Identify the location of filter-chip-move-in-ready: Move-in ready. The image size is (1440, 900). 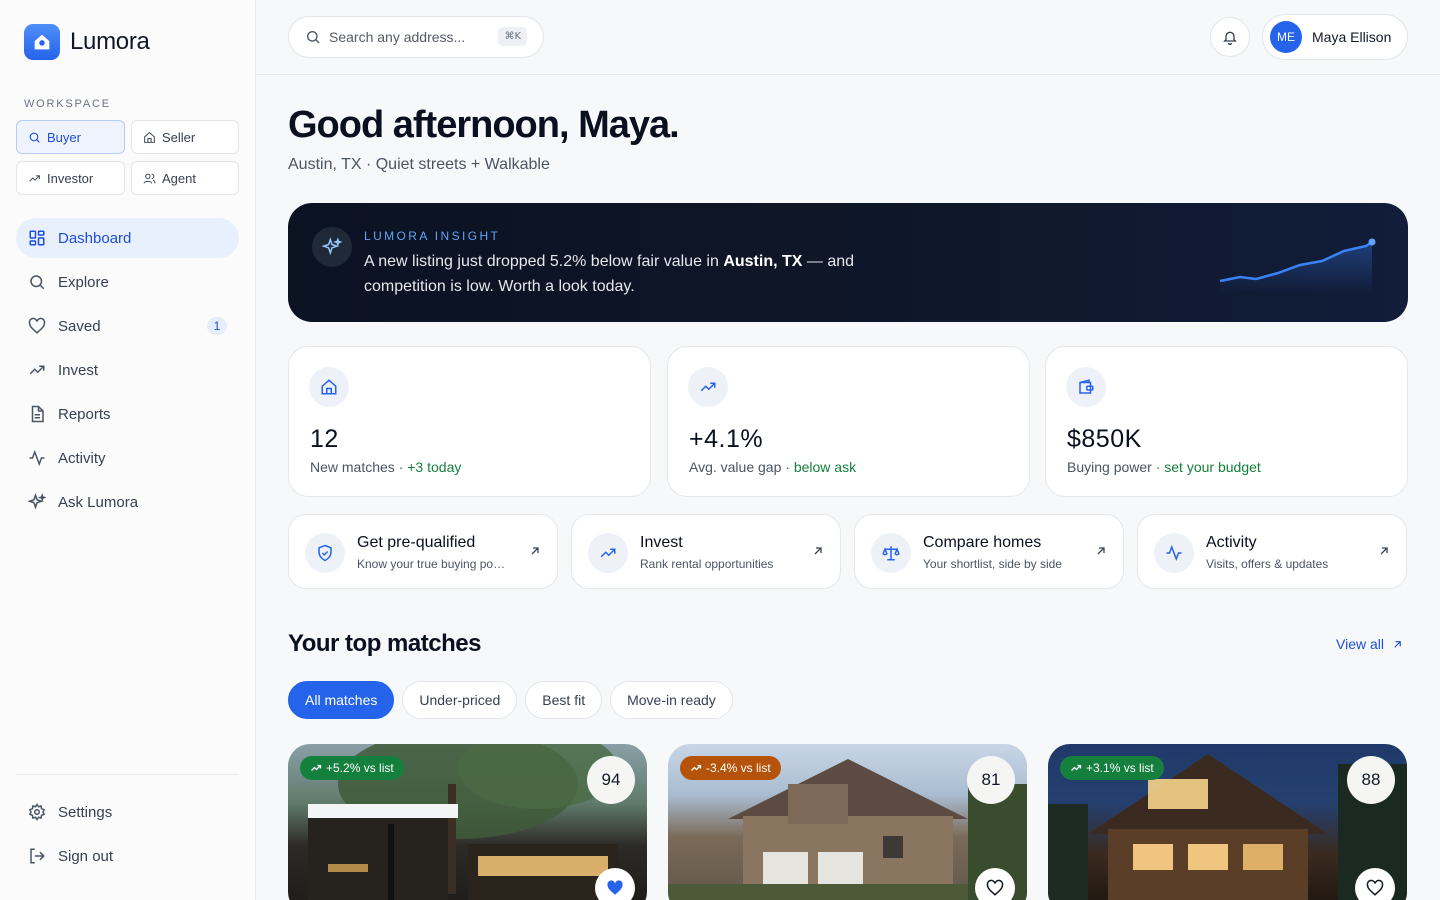
(671, 700).